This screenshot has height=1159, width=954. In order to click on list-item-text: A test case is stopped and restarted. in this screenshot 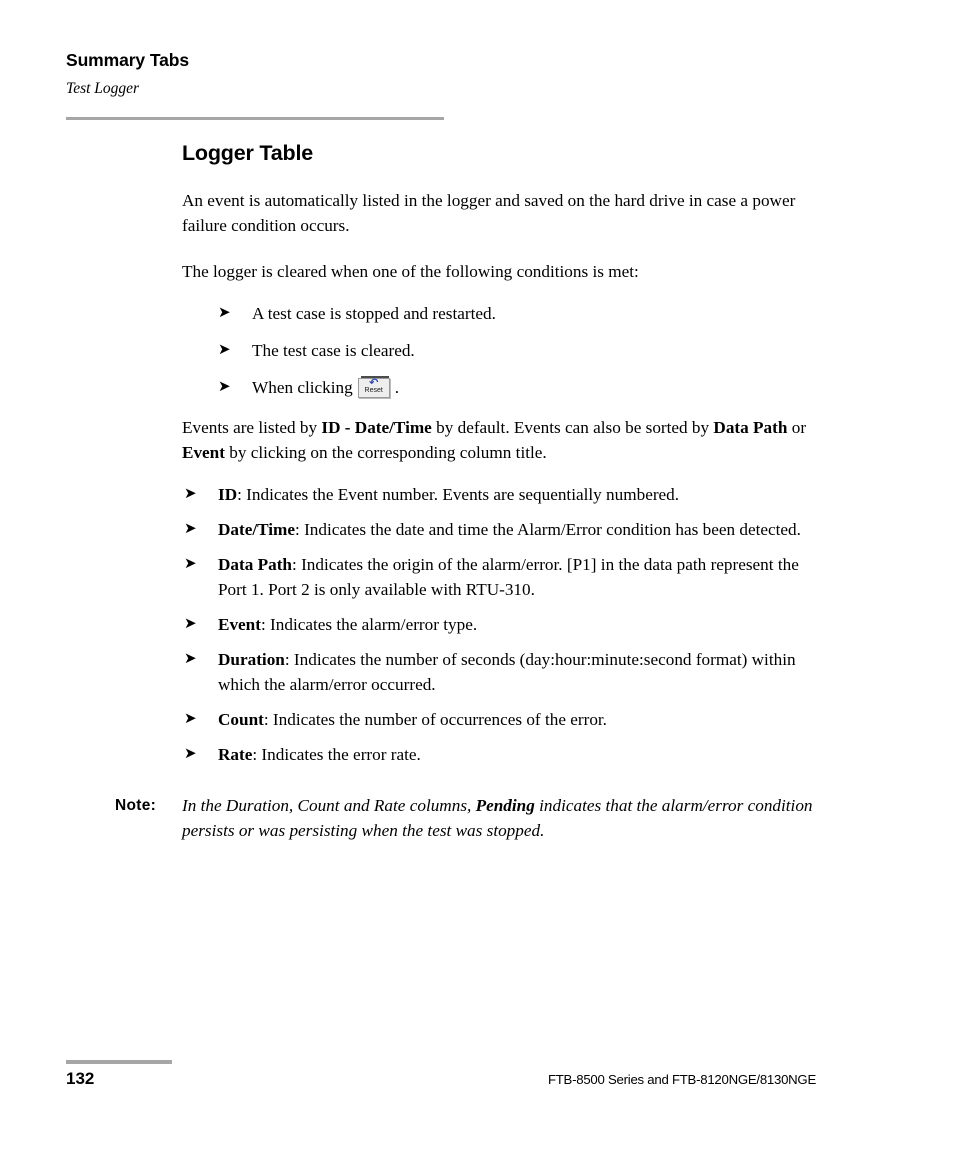, I will do `click(374, 314)`.